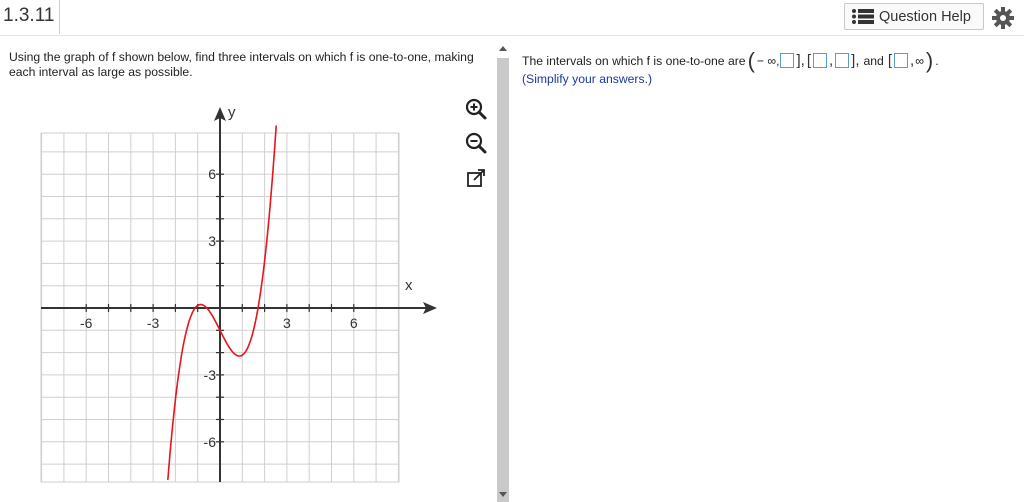 The width and height of the screenshot is (1024, 502). Describe the element at coordinates (222, 302) in the screenshot. I see `function-curve` at that location.